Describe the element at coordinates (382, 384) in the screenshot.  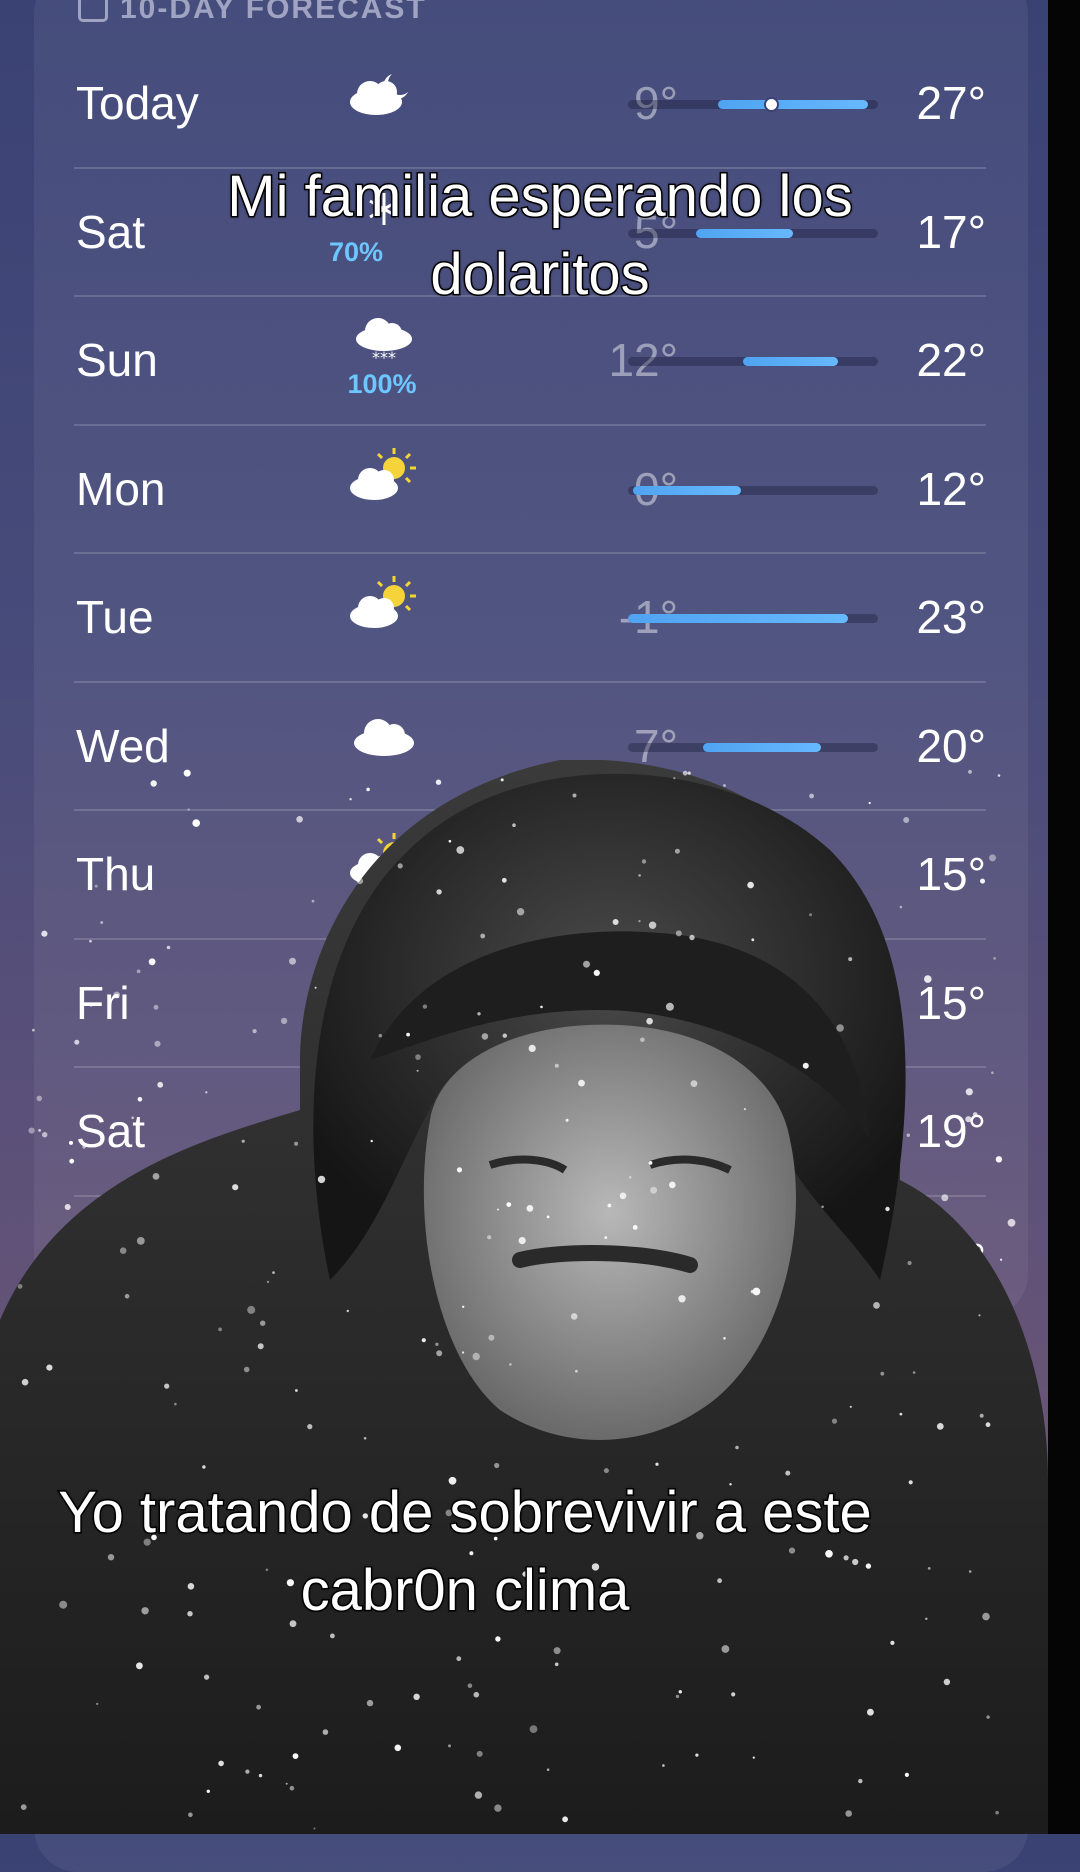
I see `precip-chance: 100%` at that location.